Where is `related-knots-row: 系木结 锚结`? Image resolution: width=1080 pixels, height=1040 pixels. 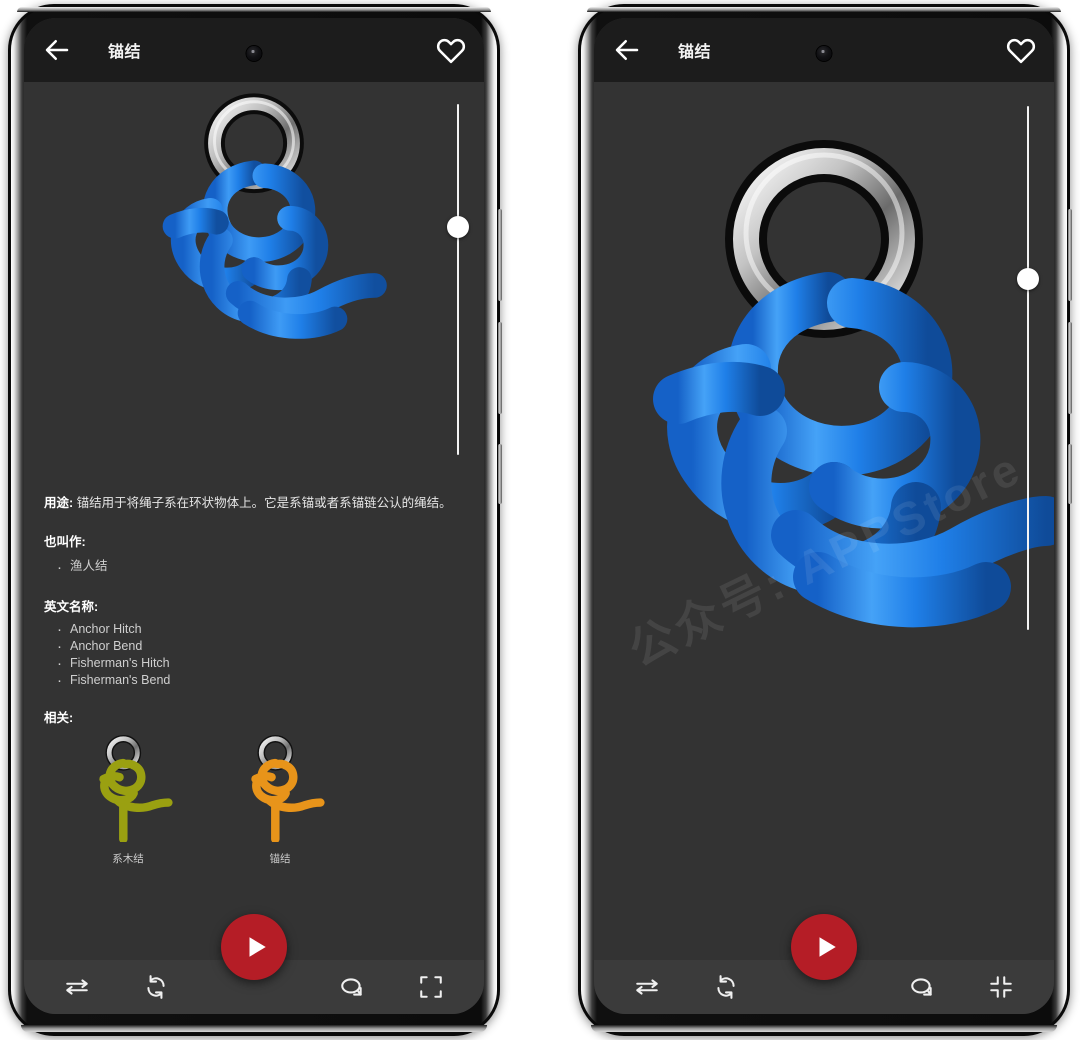 related-knots-row: 系木结 锚结 is located at coordinates (254, 801).